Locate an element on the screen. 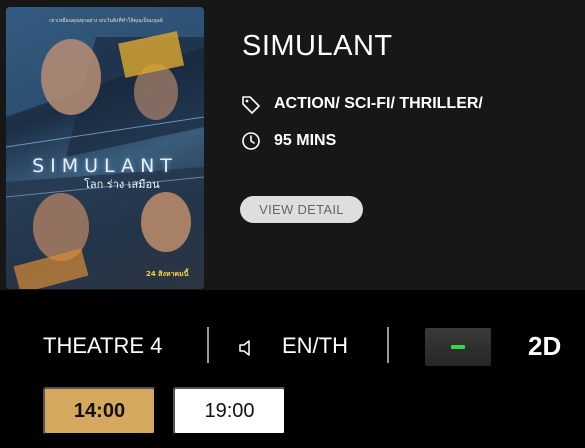 Image resolution: width=585 pixels, height=448 pixels. indicator-toggle is located at coordinates (458, 347).